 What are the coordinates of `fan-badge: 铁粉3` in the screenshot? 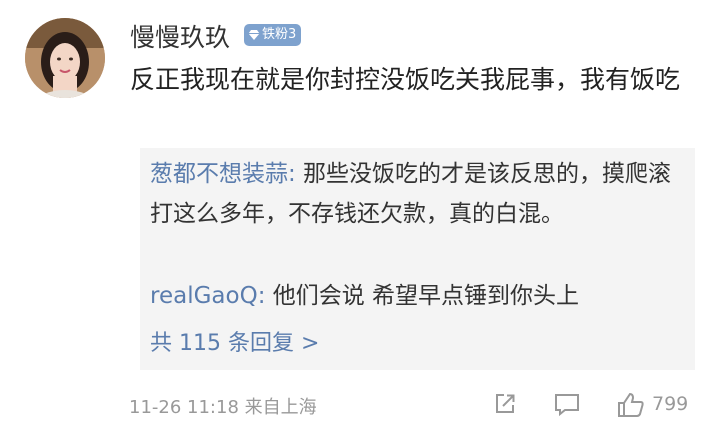 It's located at (273, 35).